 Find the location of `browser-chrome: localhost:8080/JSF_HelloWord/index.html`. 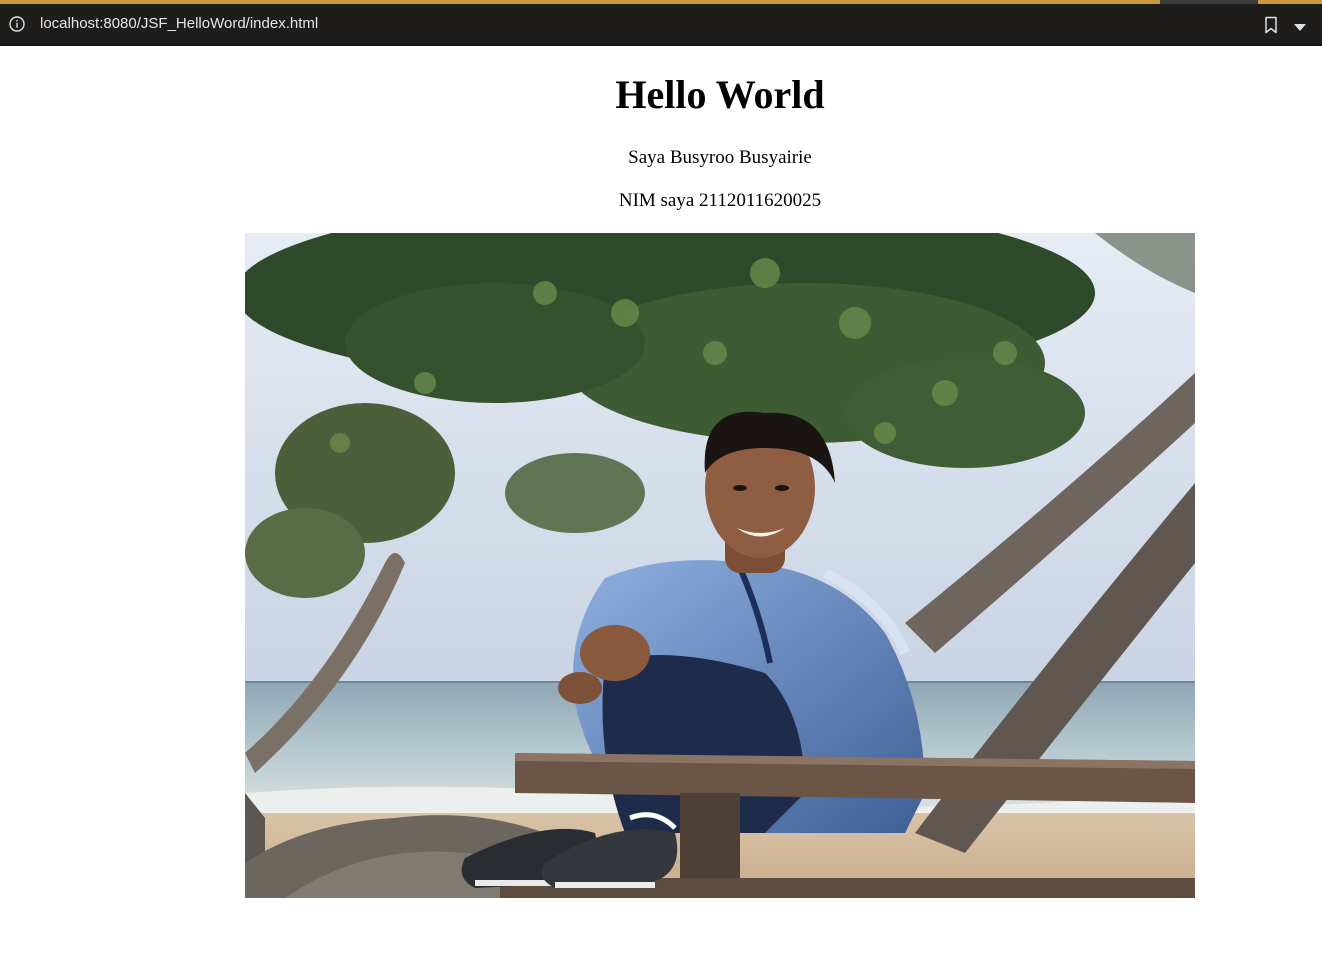

browser-chrome: localhost:8080/JSF_HelloWord/index.html is located at coordinates (661, 23).